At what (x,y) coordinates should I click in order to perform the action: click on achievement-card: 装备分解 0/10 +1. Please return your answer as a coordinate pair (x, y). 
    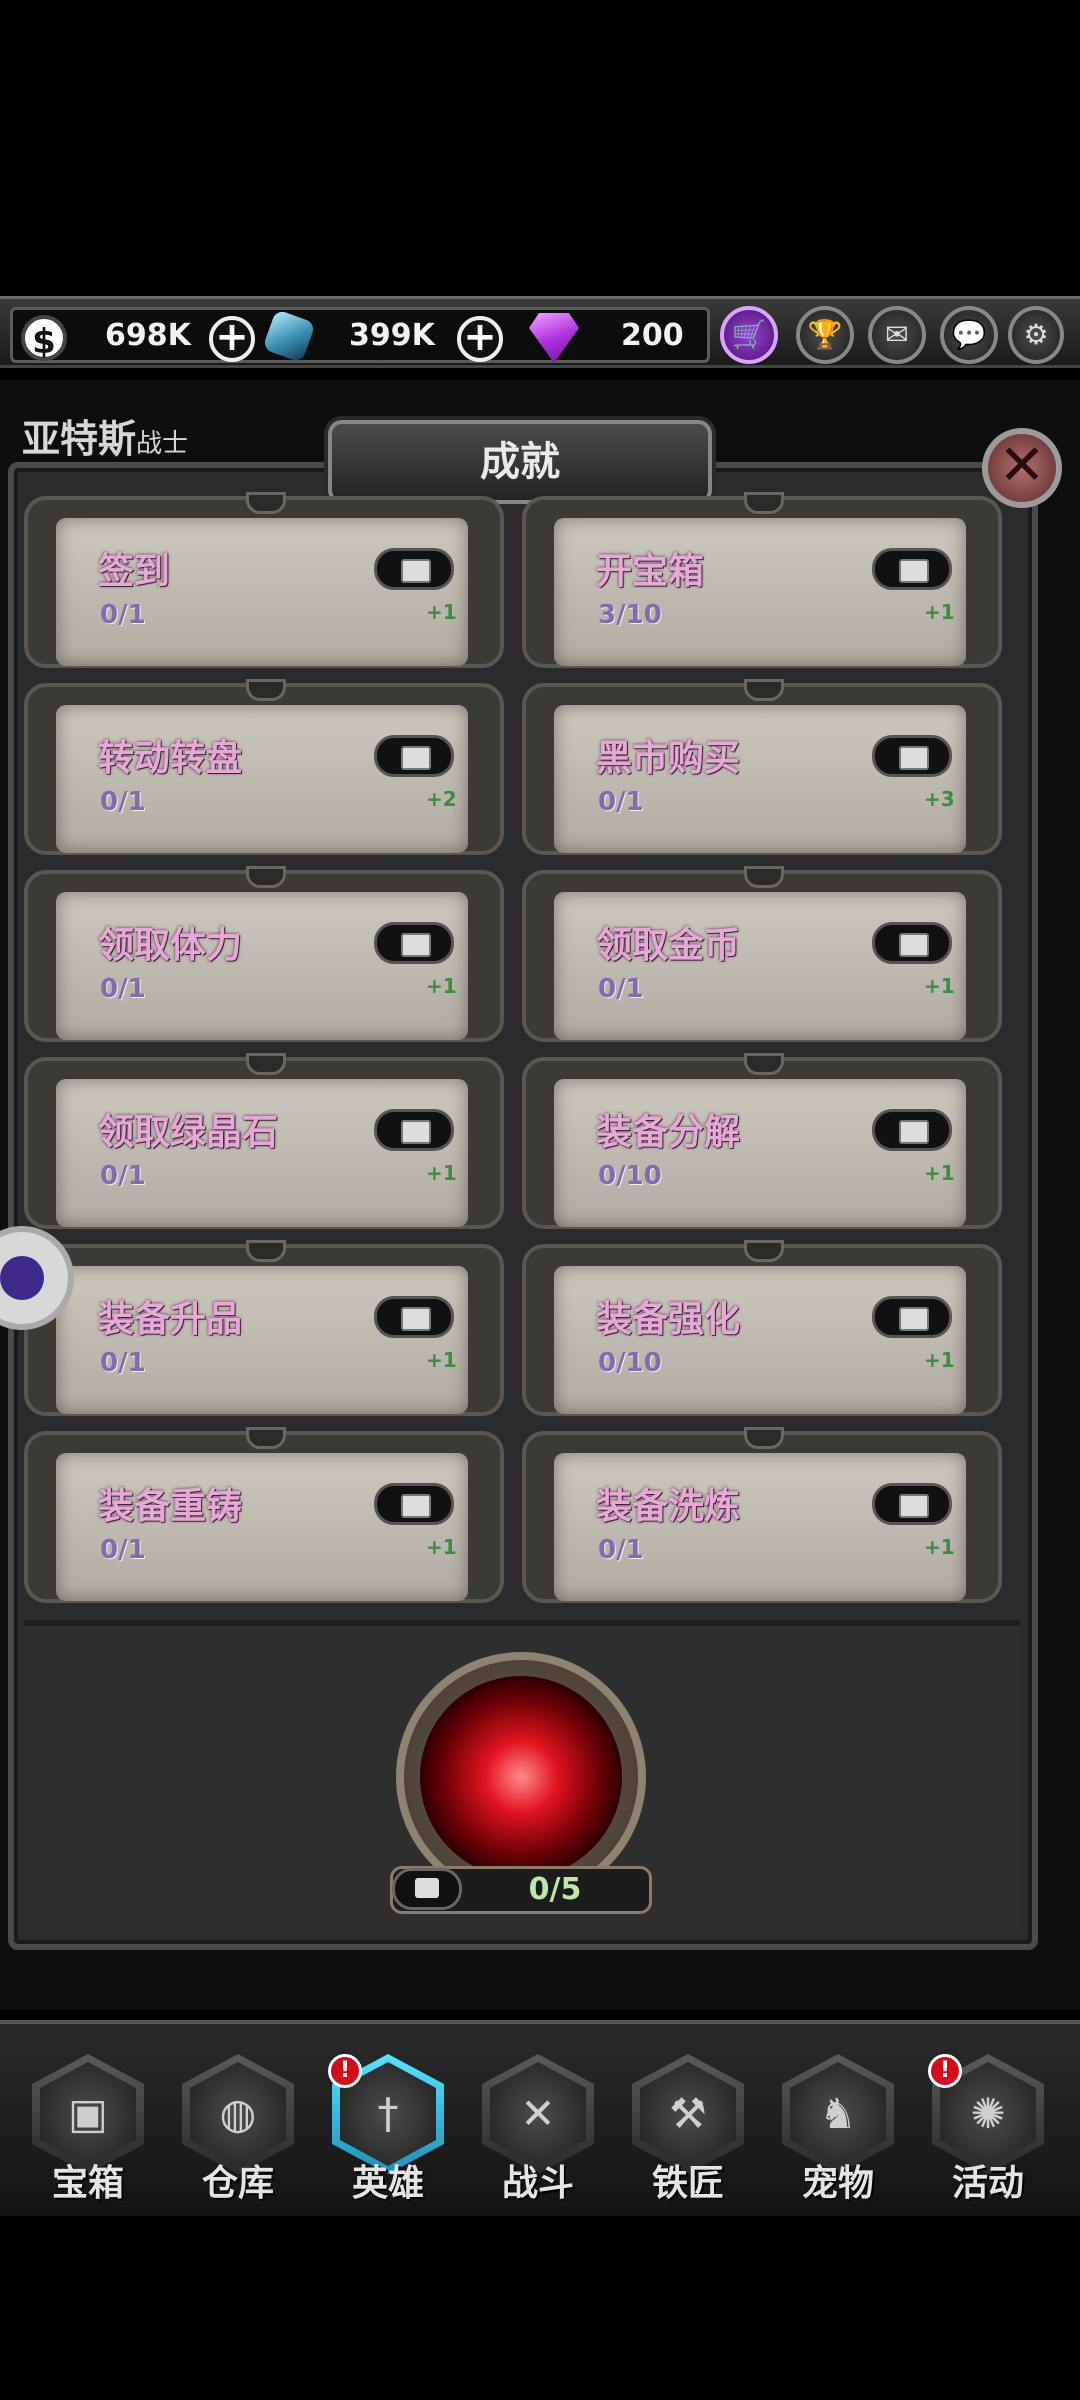
    Looking at the image, I should click on (762, 1141).